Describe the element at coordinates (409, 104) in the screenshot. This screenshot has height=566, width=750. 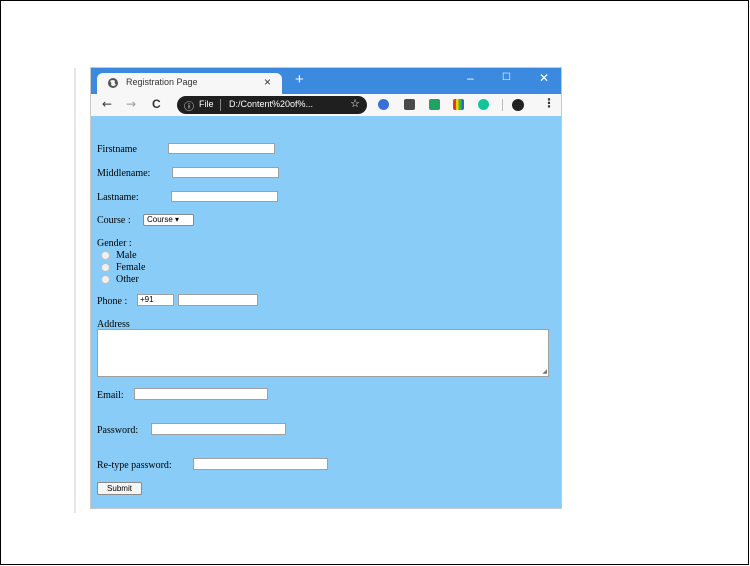
I see `gmail-icon` at that location.